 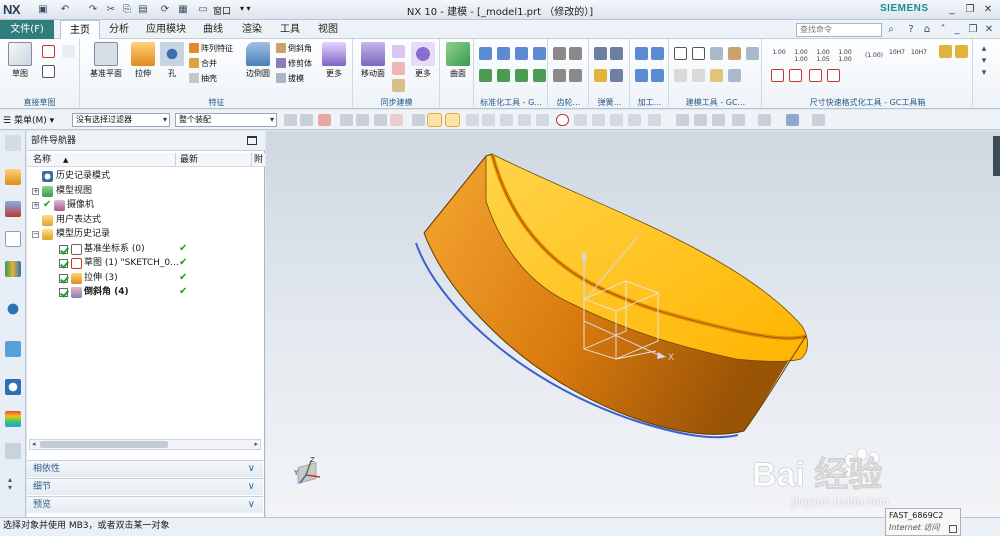 I want to click on arc-center-icon, so click(x=562, y=120).